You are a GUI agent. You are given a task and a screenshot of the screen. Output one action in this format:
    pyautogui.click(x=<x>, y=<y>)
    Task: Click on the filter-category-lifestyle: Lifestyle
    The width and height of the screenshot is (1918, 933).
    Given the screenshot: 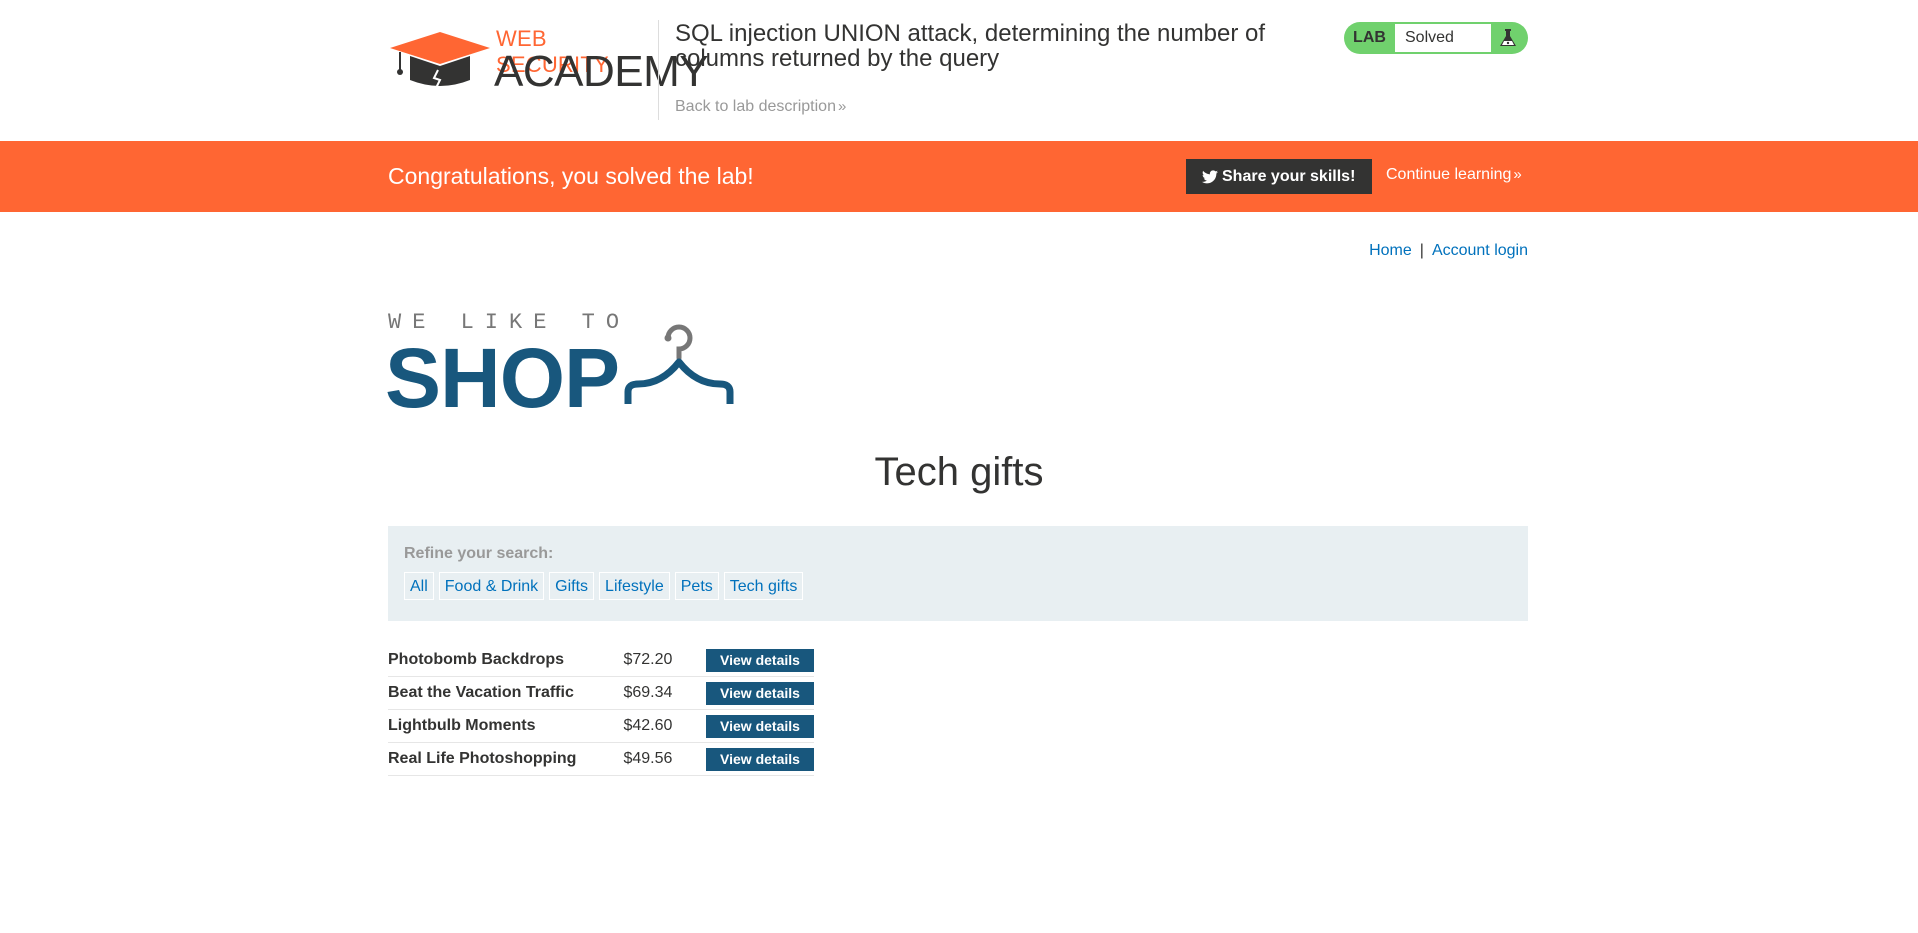 What is the action you would take?
    pyautogui.click(x=634, y=586)
    